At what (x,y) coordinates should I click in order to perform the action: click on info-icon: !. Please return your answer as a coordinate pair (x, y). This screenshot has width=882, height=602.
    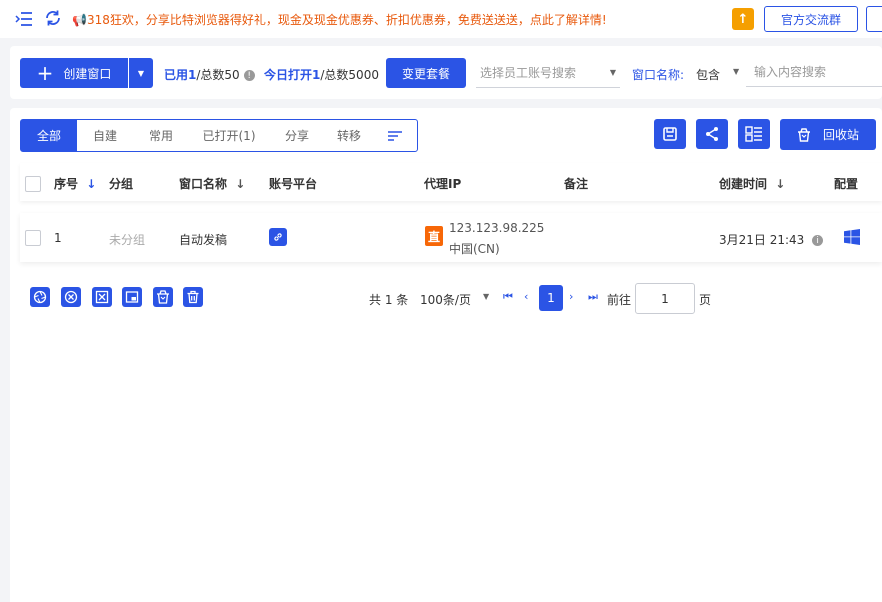
    Looking at the image, I should click on (249, 75).